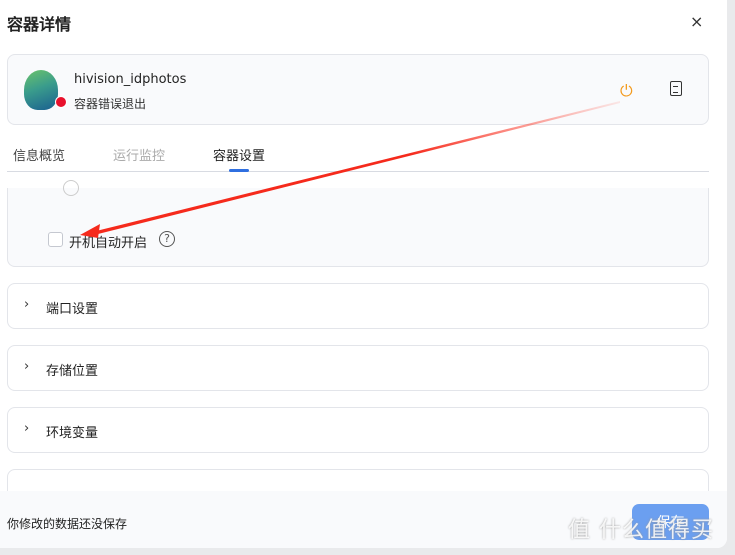 The image size is (735, 555). I want to click on unsaved-message: 你修改的数据还没保存, so click(67, 524).